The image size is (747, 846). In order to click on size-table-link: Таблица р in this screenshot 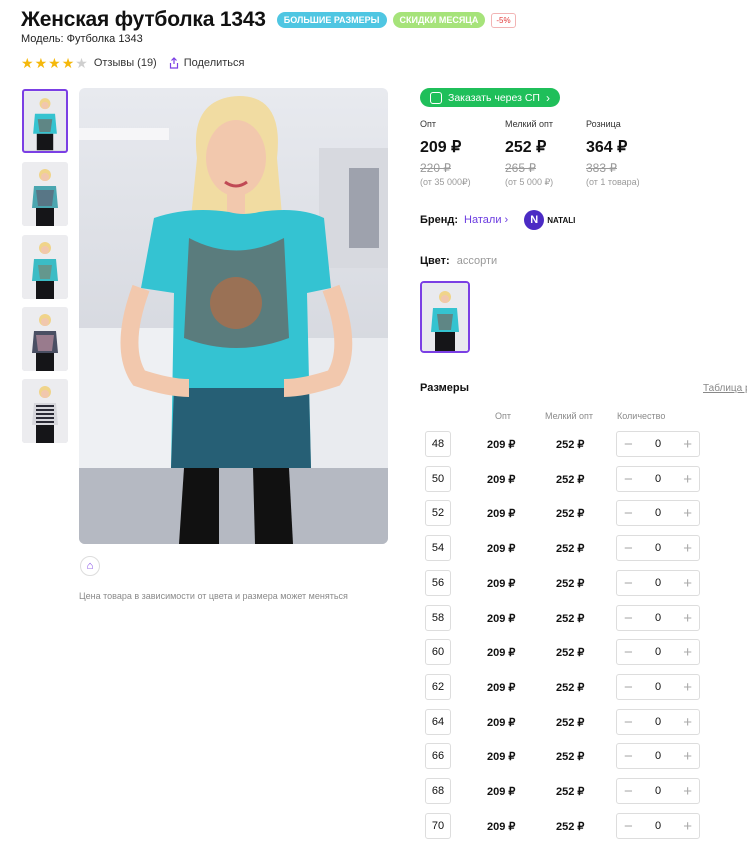, I will do `click(725, 388)`.